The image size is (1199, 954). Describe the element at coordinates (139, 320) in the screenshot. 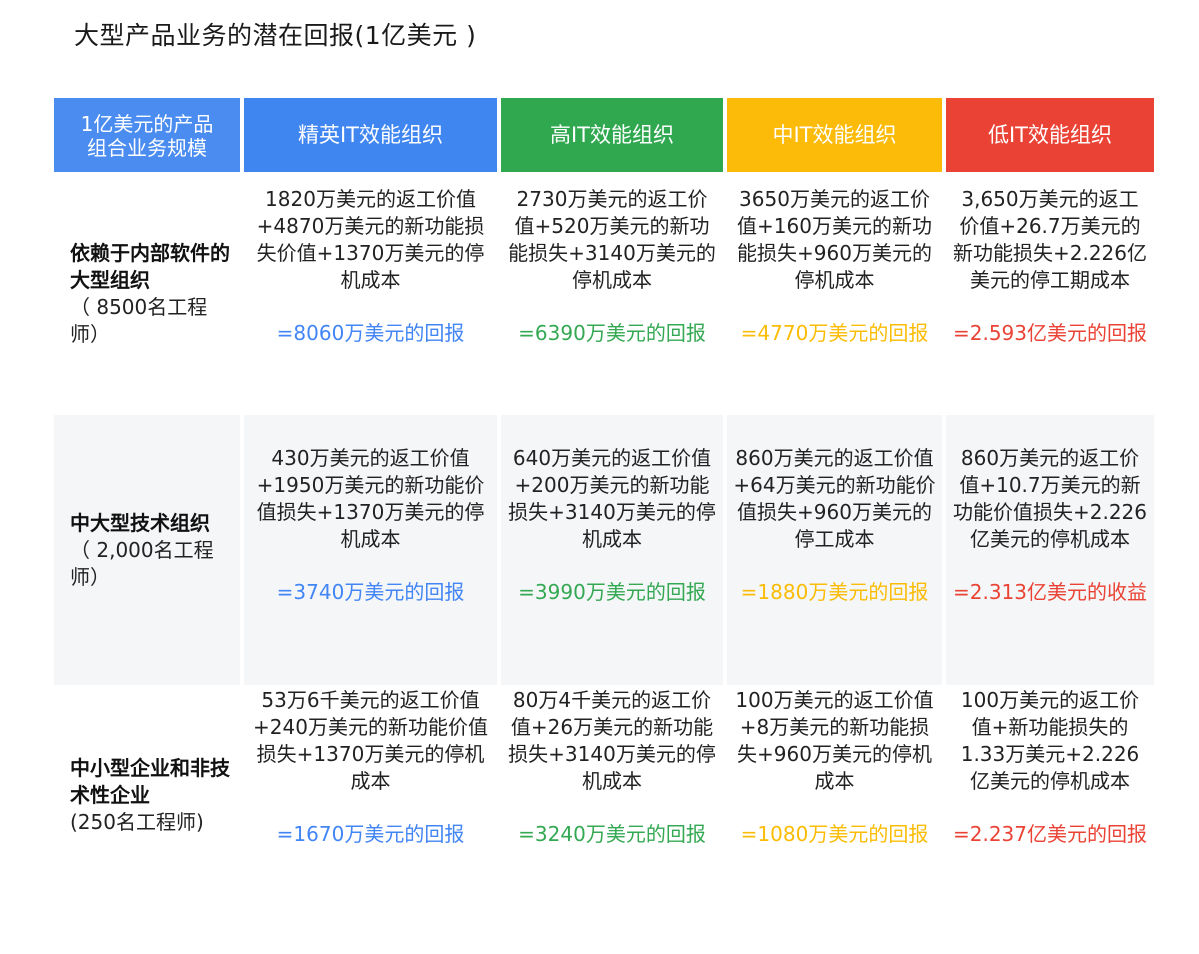

I see `row-engineer-count: （ 8500名工程师）` at that location.